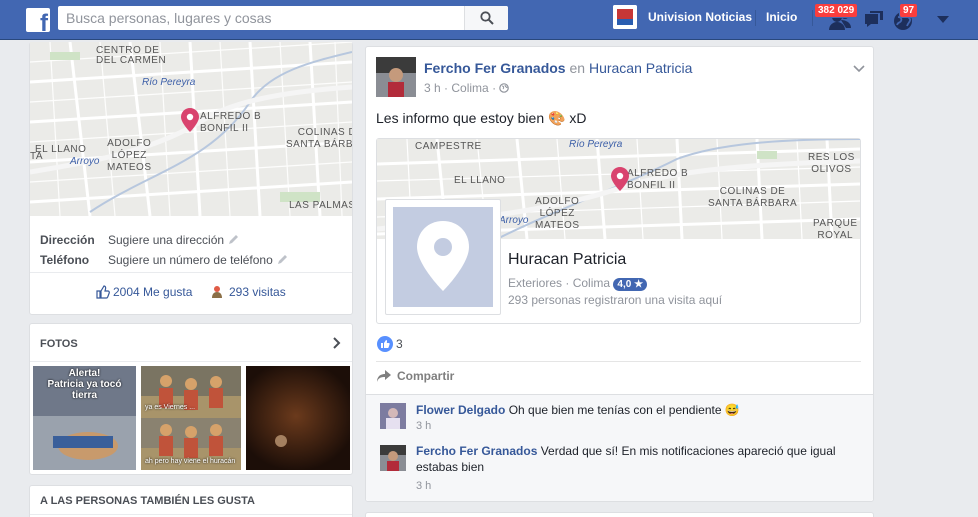  Describe the element at coordinates (153, 292) in the screenshot. I see `likes-count: 2004 Me gusta` at that location.